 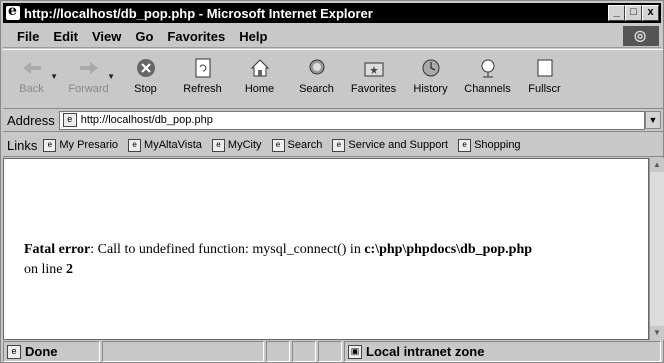 What do you see at coordinates (448, 249) in the screenshot?
I see `error-path: c:\php\phpdocs\db_pop.php` at bounding box center [448, 249].